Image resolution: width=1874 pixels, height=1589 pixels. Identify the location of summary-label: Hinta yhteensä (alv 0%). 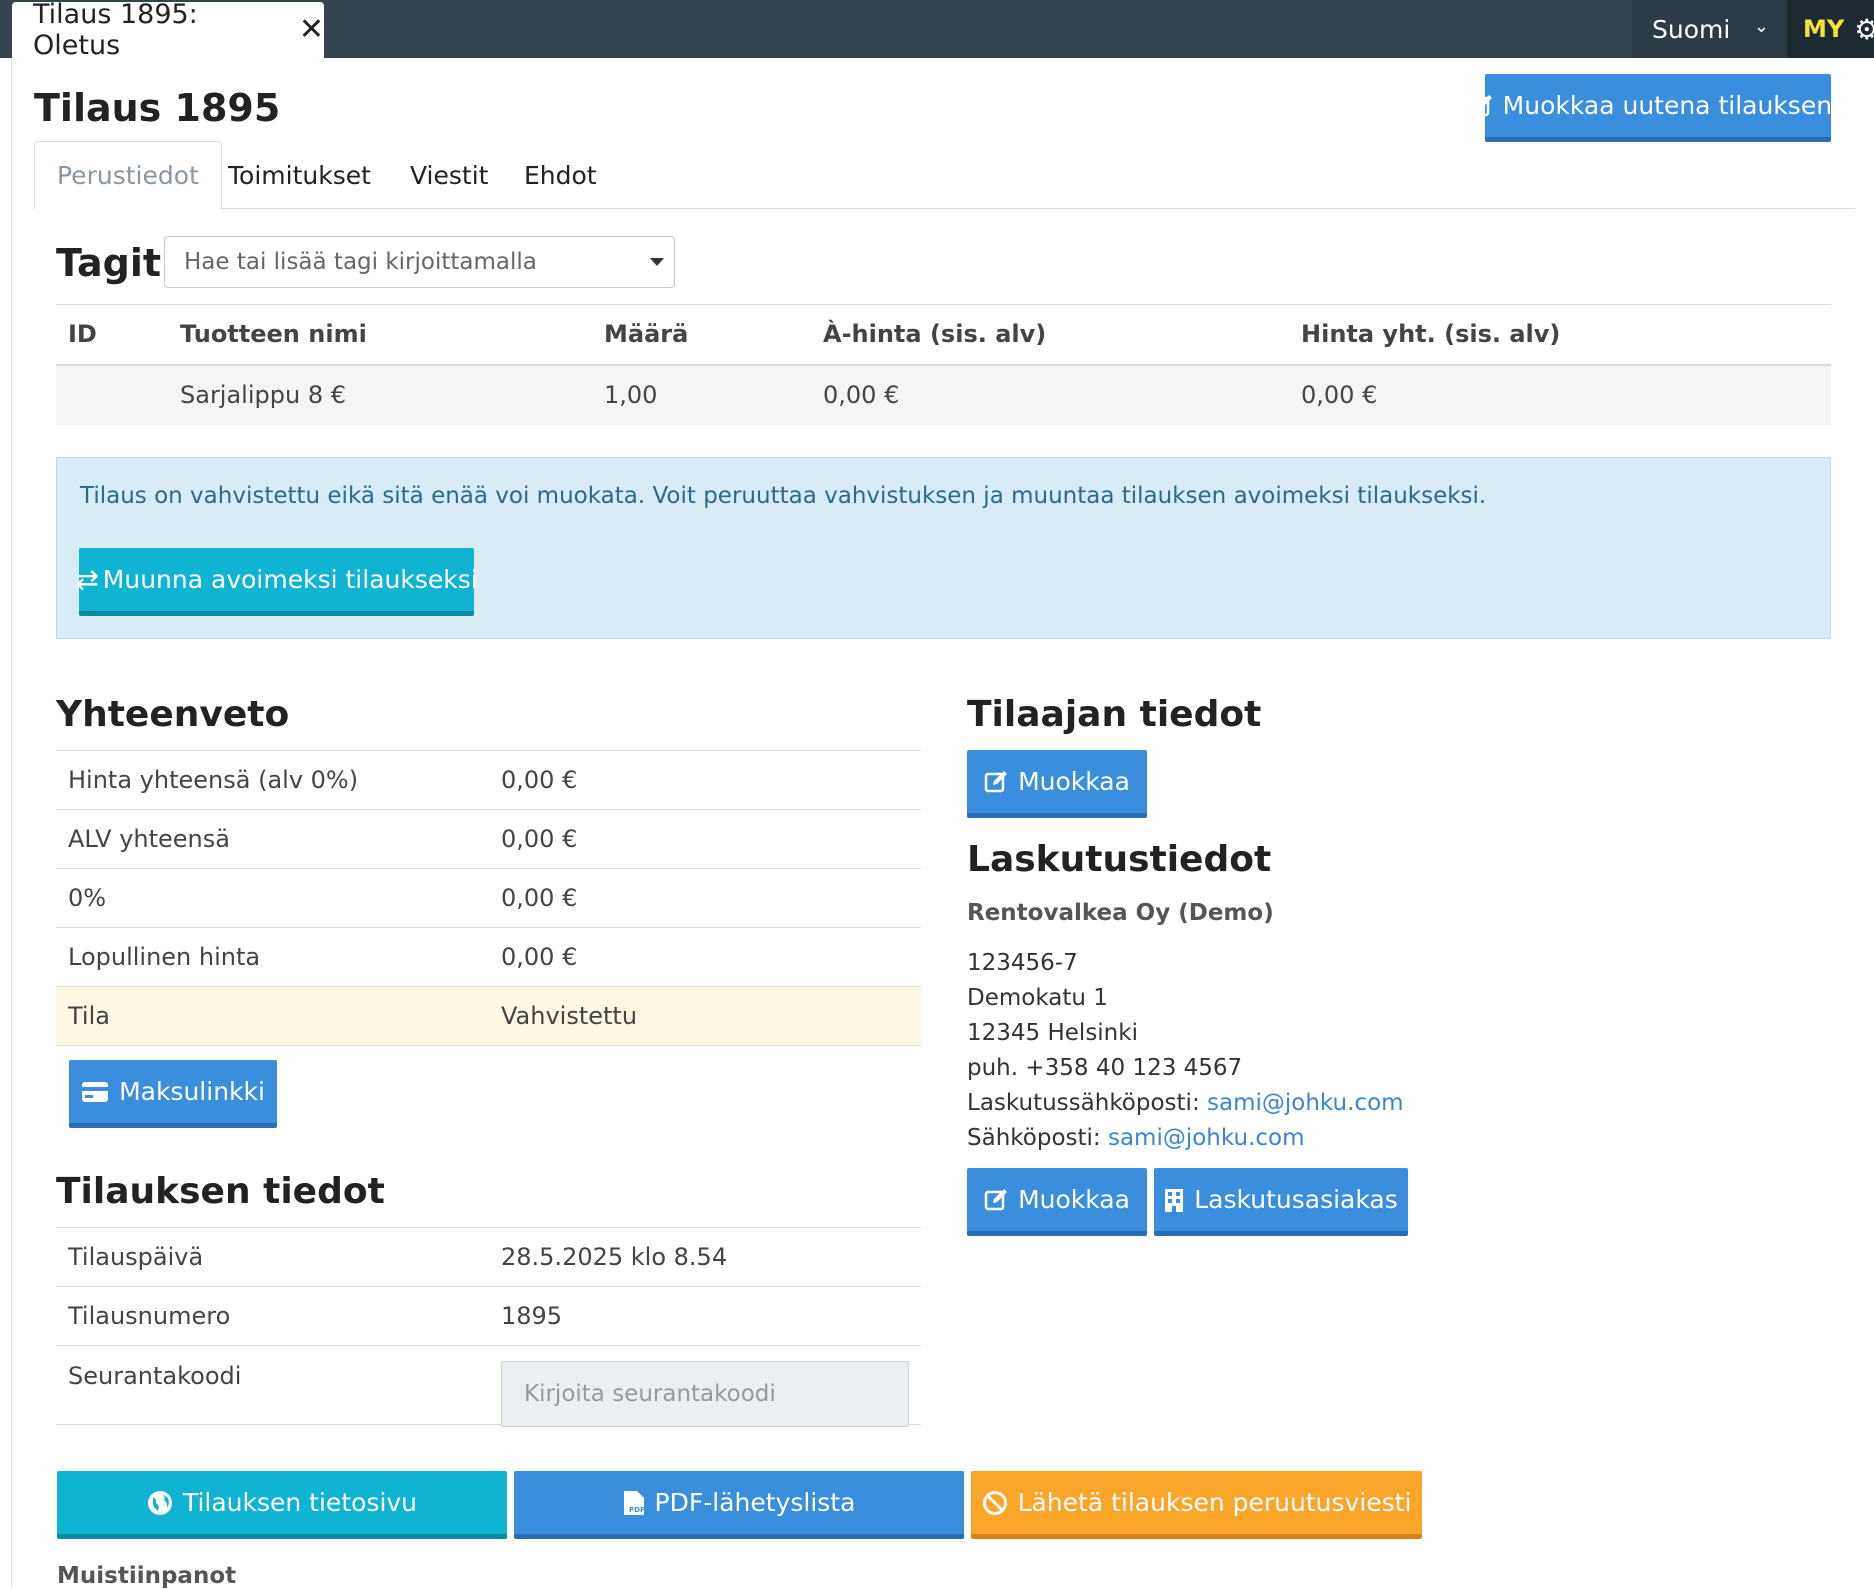
(272, 780).